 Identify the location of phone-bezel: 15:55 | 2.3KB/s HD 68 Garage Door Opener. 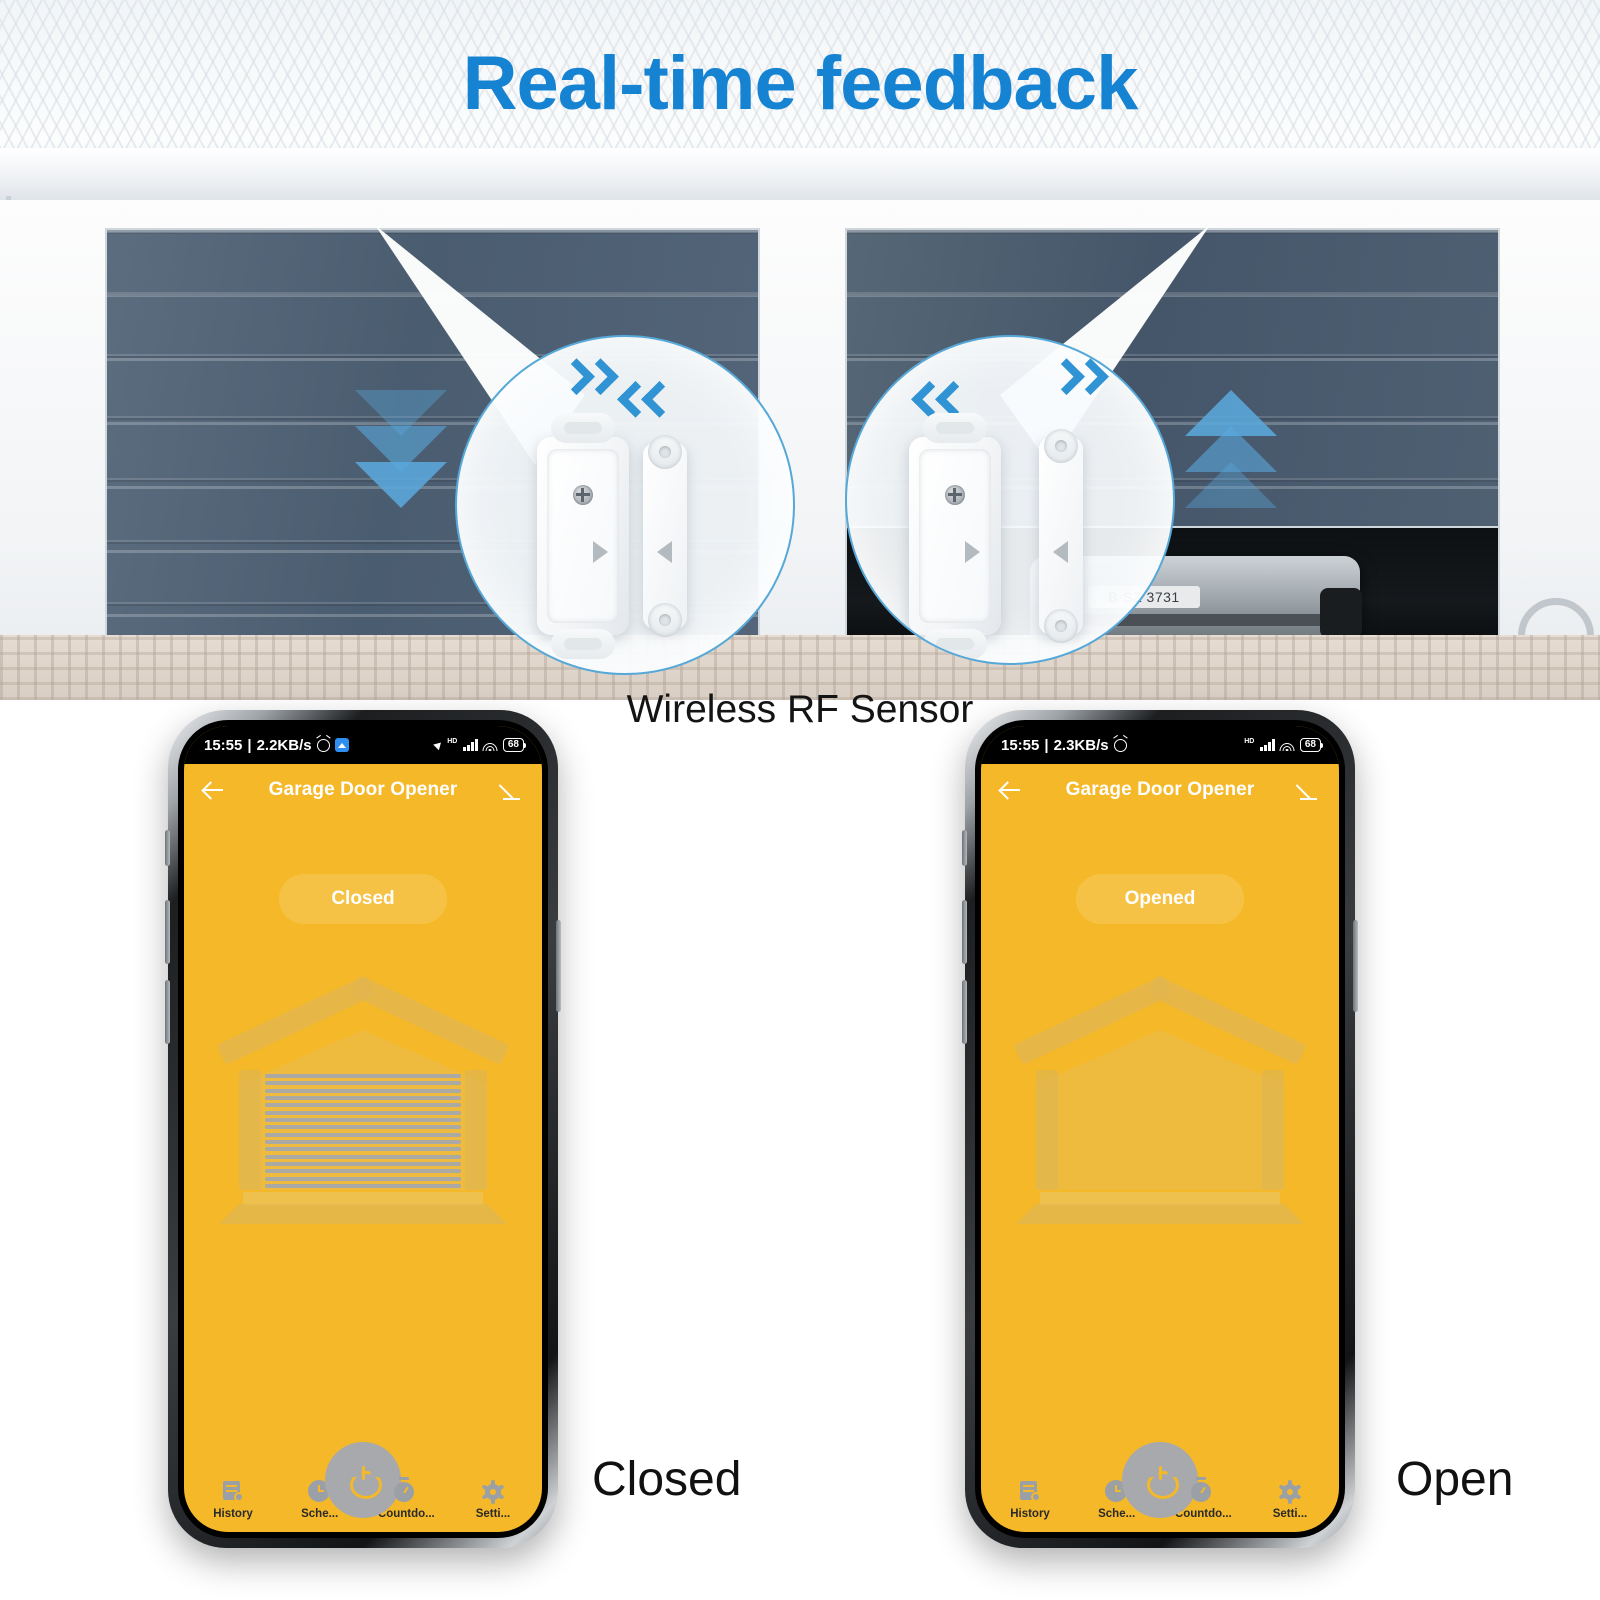
(1160, 1129).